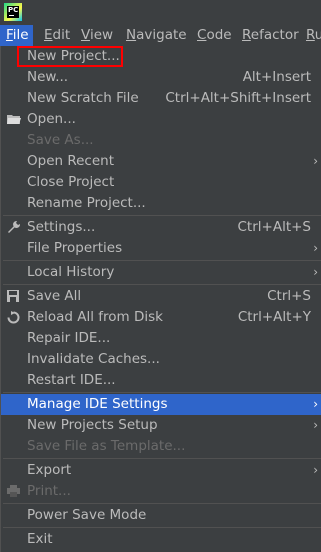 This screenshot has height=552, width=321. What do you see at coordinates (161, 161) in the screenshot?
I see `menu-item-open-recent: Open Recent ›` at bounding box center [161, 161].